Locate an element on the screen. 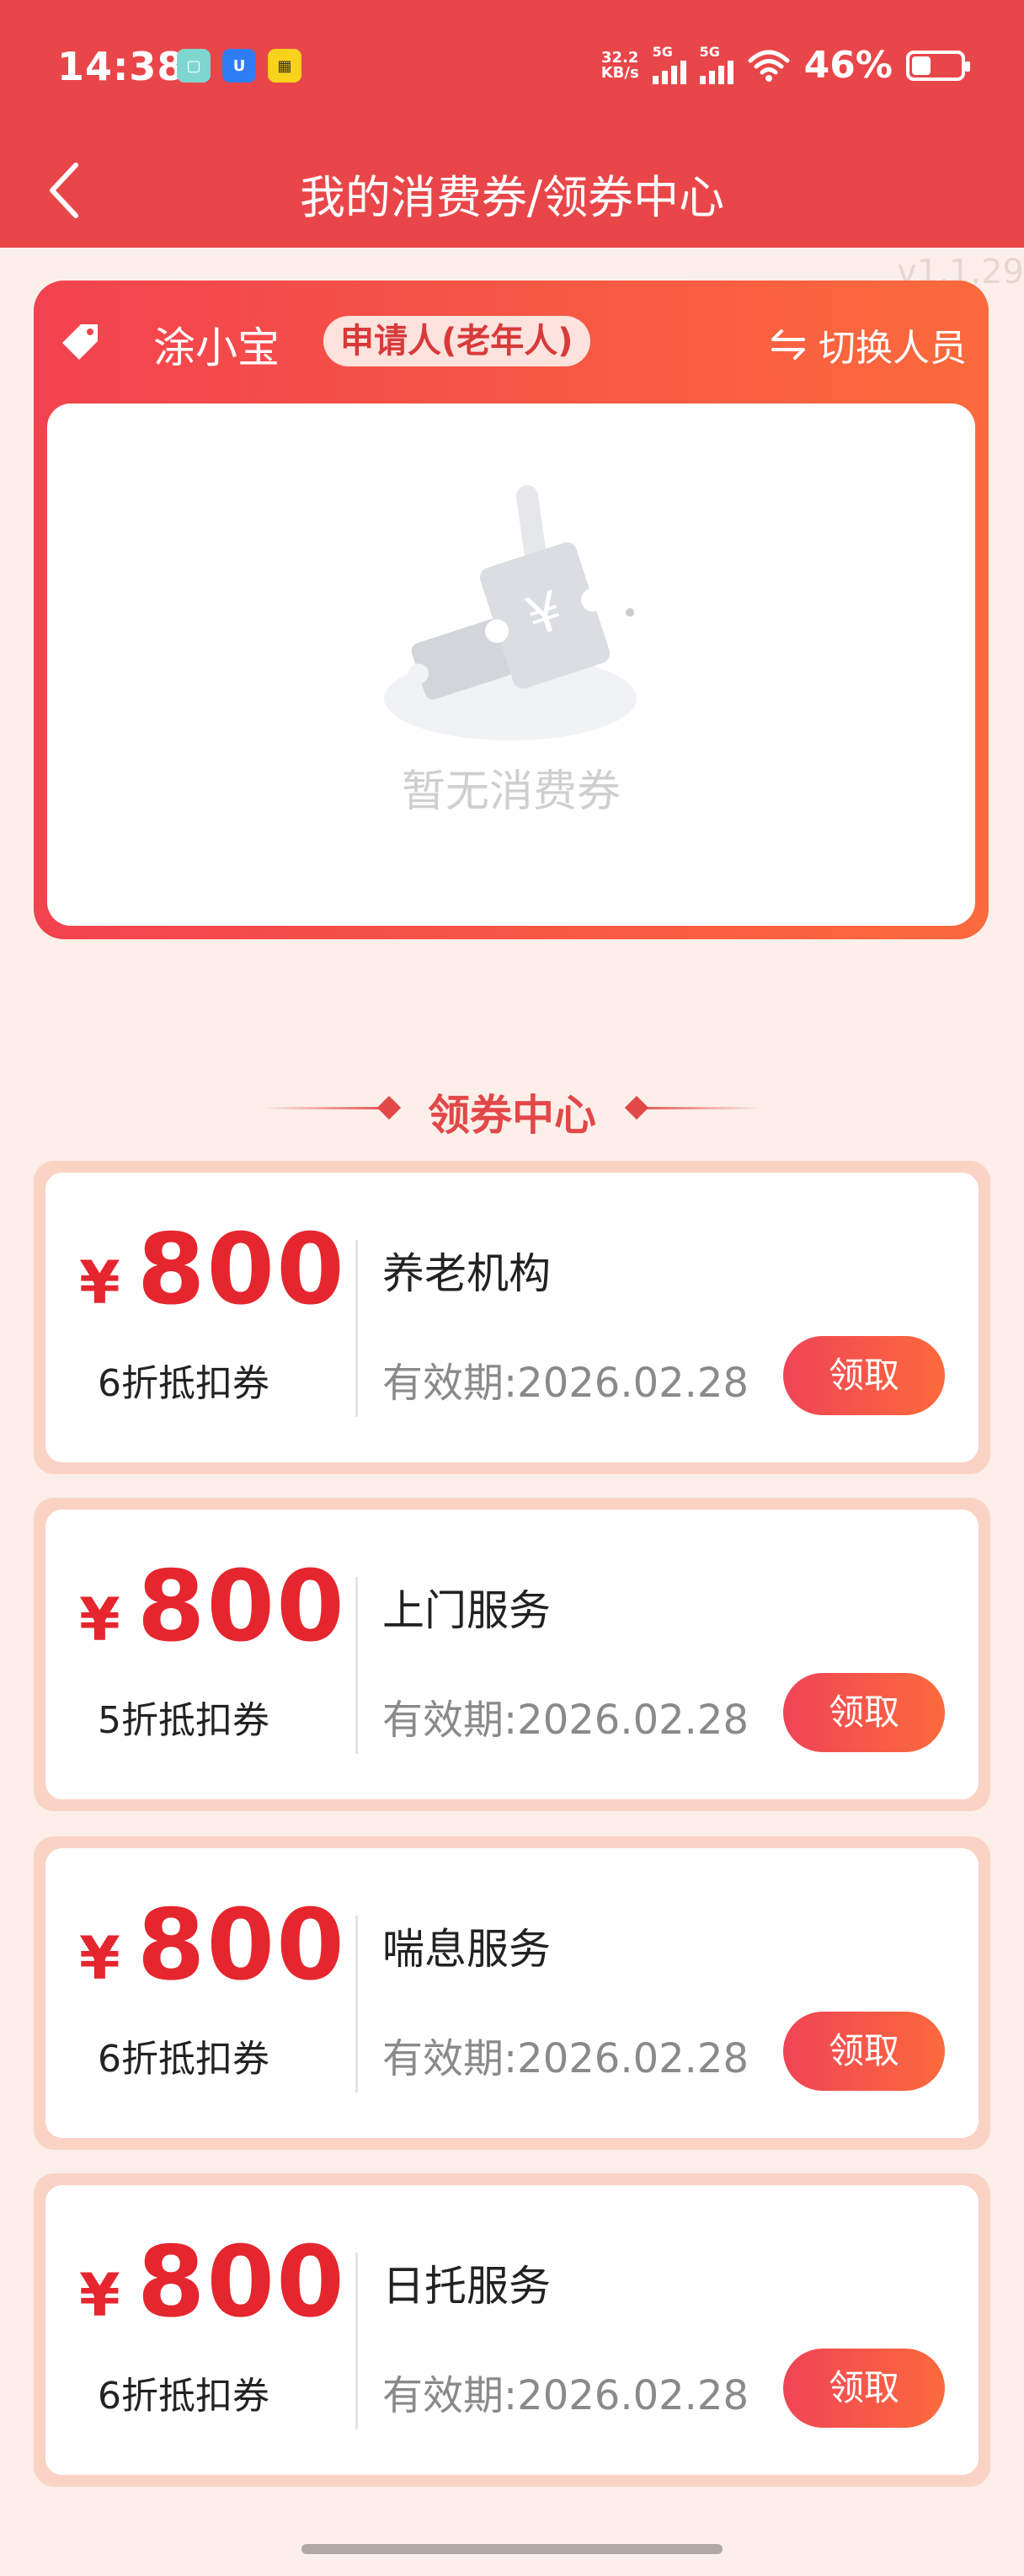 This screenshot has width=1024, height=2576. empty-voucher-illustration: ¥ is located at coordinates (510, 612).